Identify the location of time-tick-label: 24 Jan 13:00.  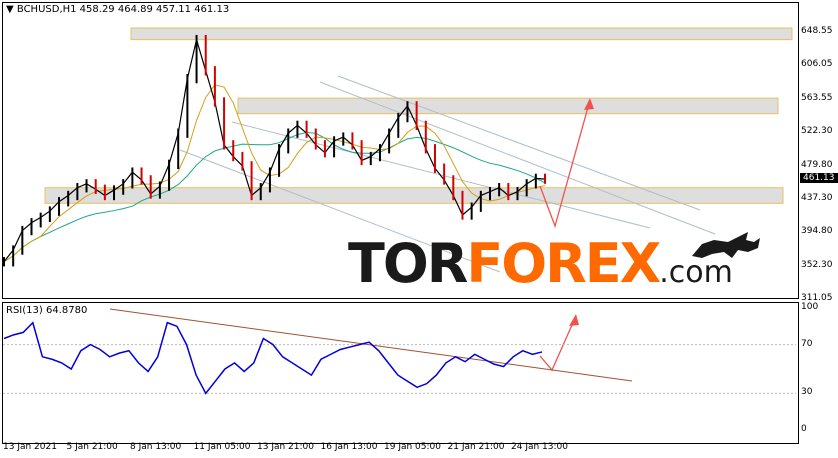
(539, 447).